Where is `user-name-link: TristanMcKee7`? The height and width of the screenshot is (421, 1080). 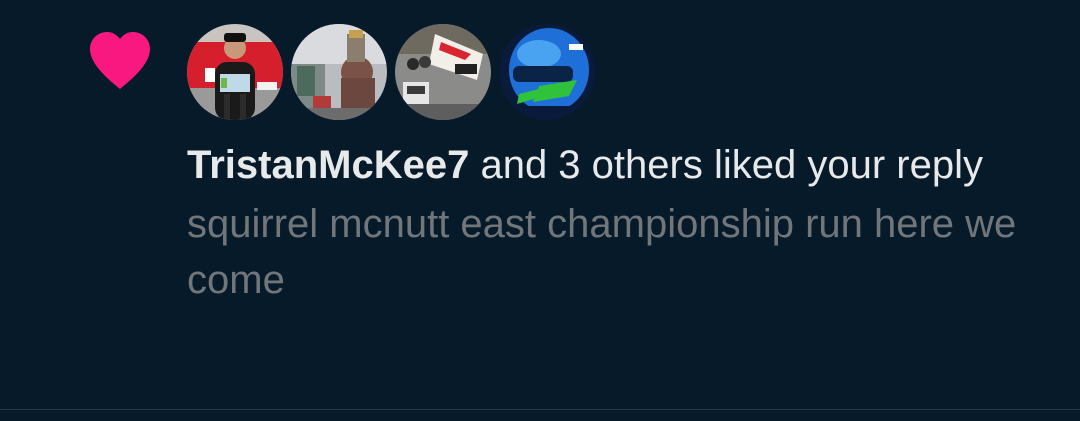
user-name-link: TristanMcKee7 is located at coordinates (328, 165).